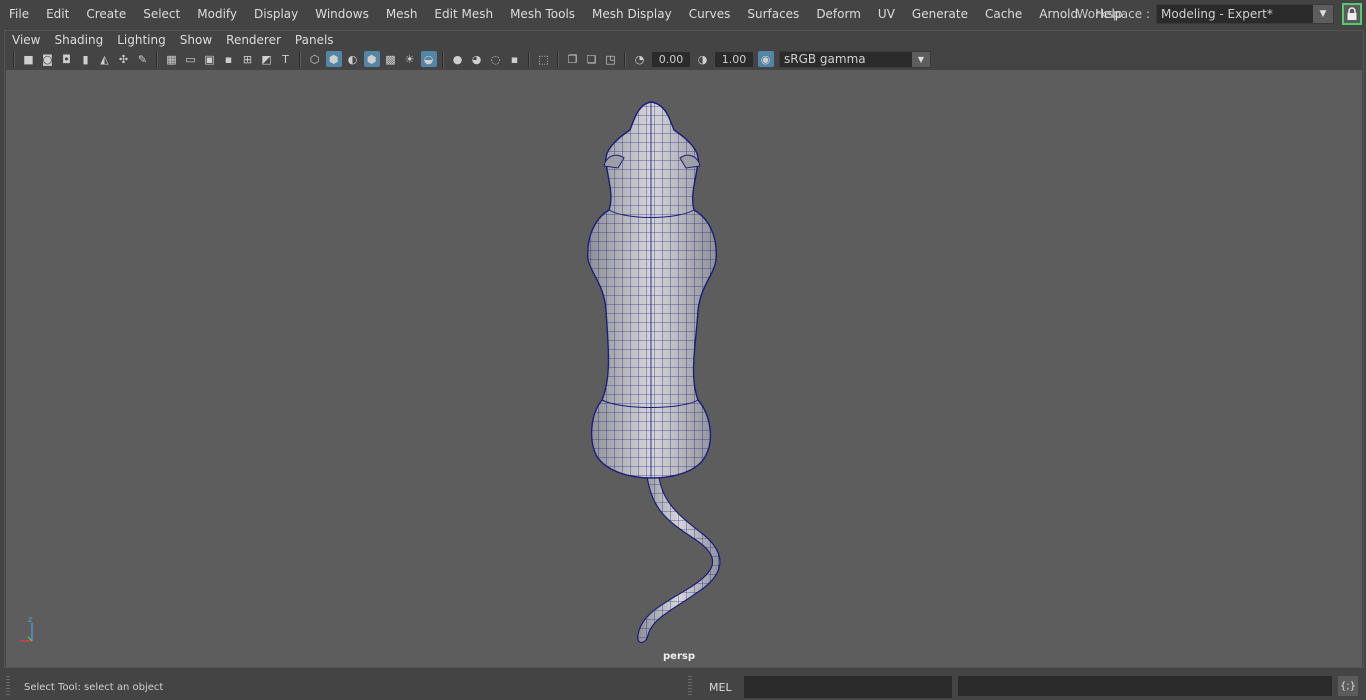  Describe the element at coordinates (124, 59) in the screenshot. I see `2d-pan-zoom-icon: ✣` at that location.